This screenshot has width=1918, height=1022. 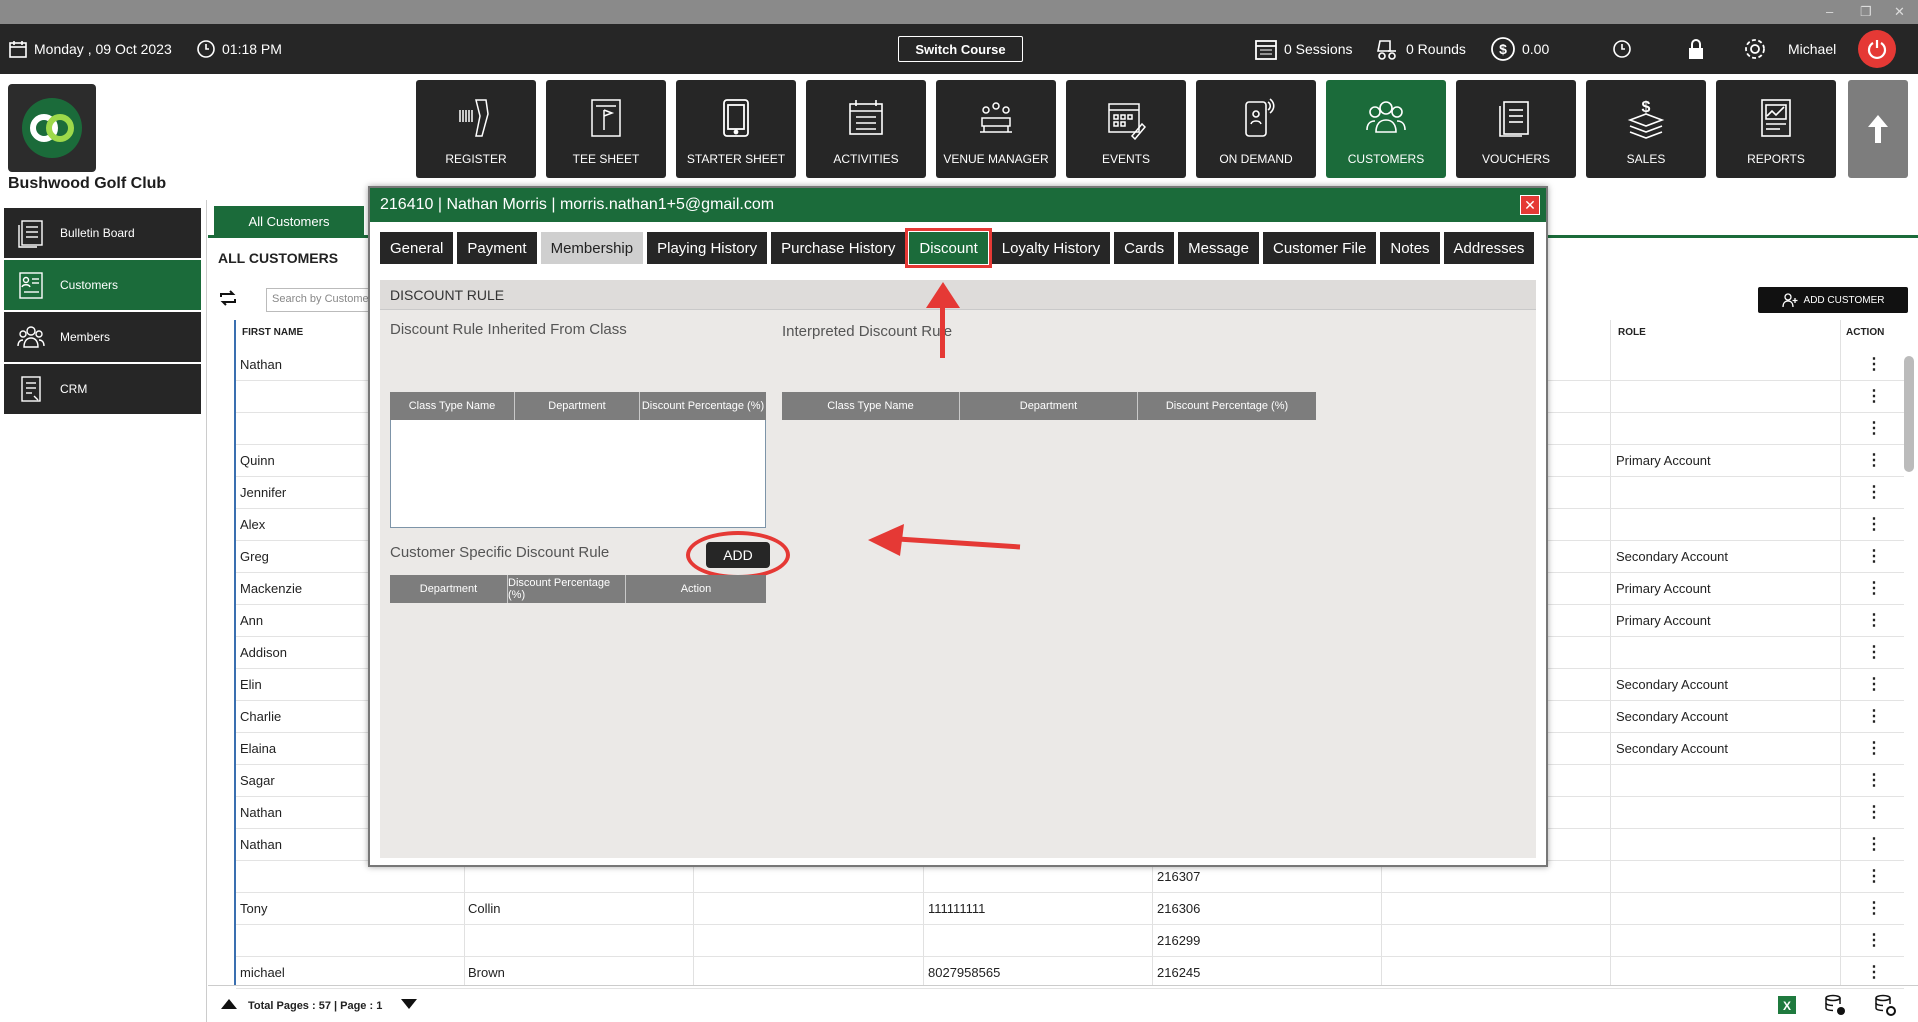 What do you see at coordinates (948, 248) in the screenshot?
I see `tab-discount: Discount` at bounding box center [948, 248].